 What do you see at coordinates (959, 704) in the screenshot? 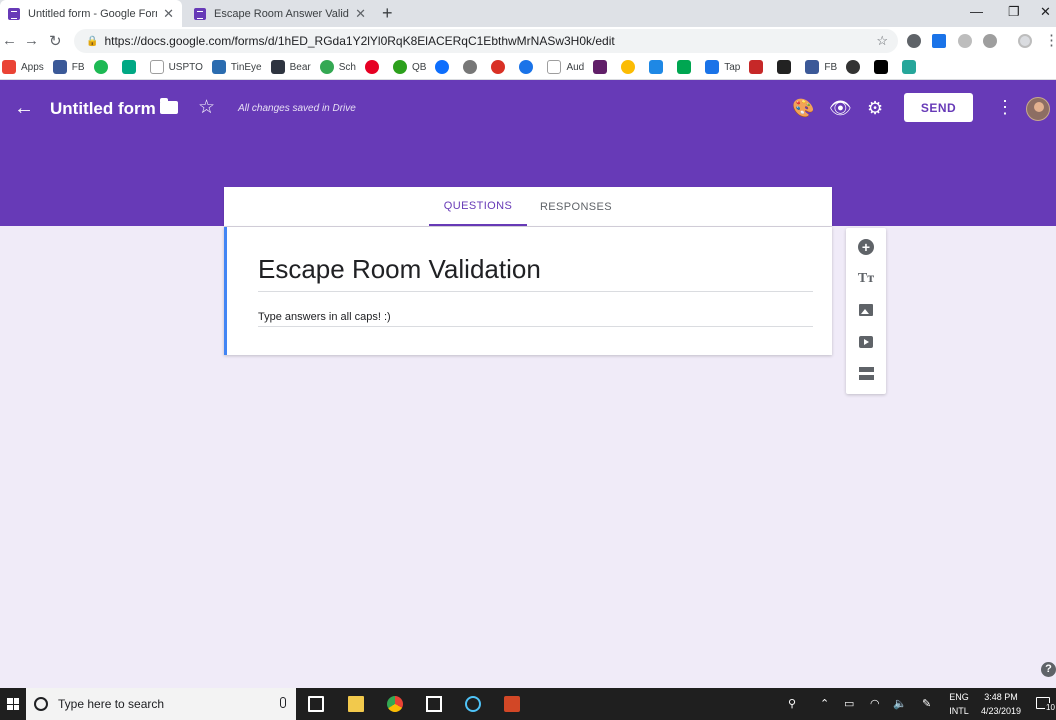
I see `language-indicator: ENG INTL` at bounding box center [959, 704].